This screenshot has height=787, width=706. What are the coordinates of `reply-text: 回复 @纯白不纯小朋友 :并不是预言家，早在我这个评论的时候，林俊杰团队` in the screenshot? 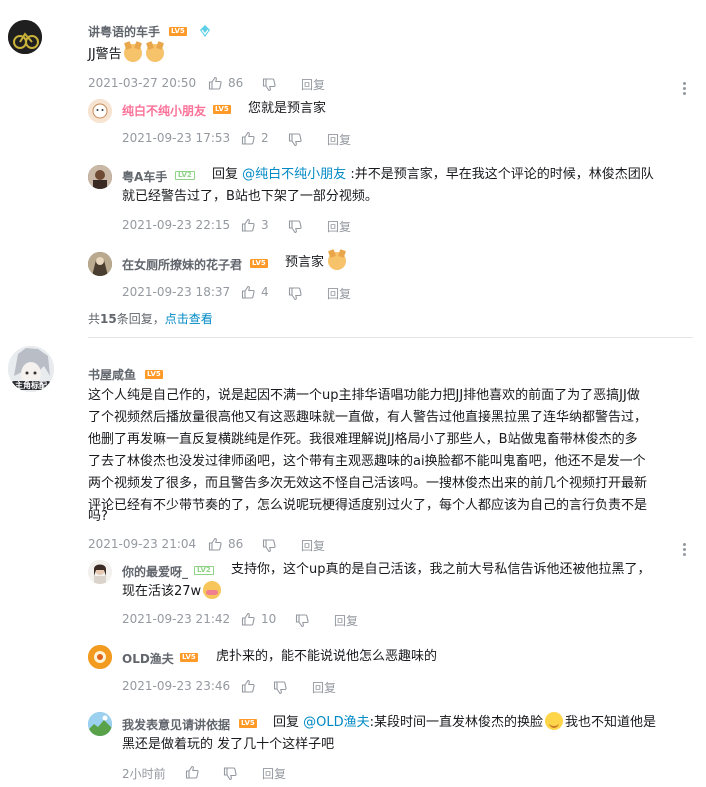 It's located at (433, 175).